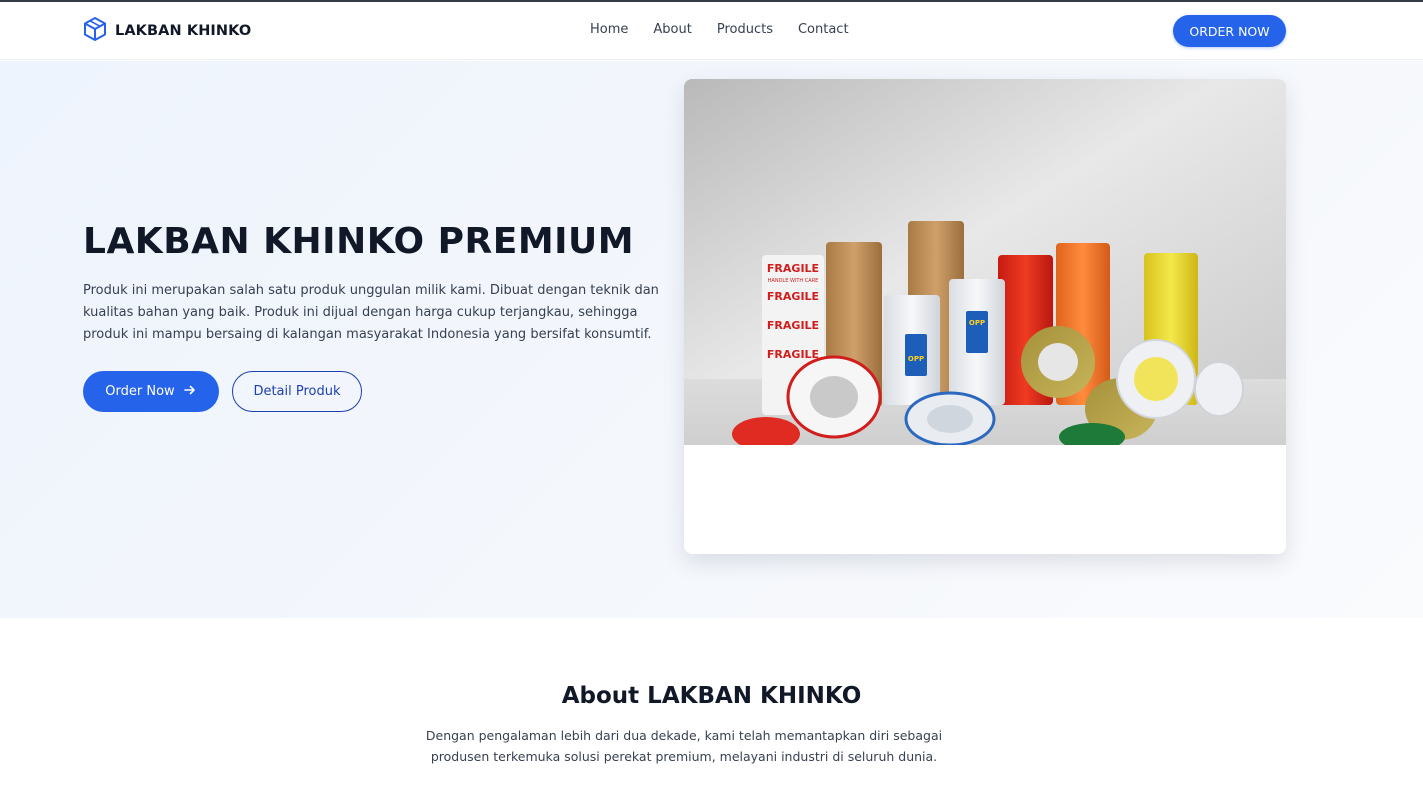 This screenshot has height=786, width=1423. What do you see at coordinates (672, 29) in the screenshot?
I see `nav-link-about: About` at bounding box center [672, 29].